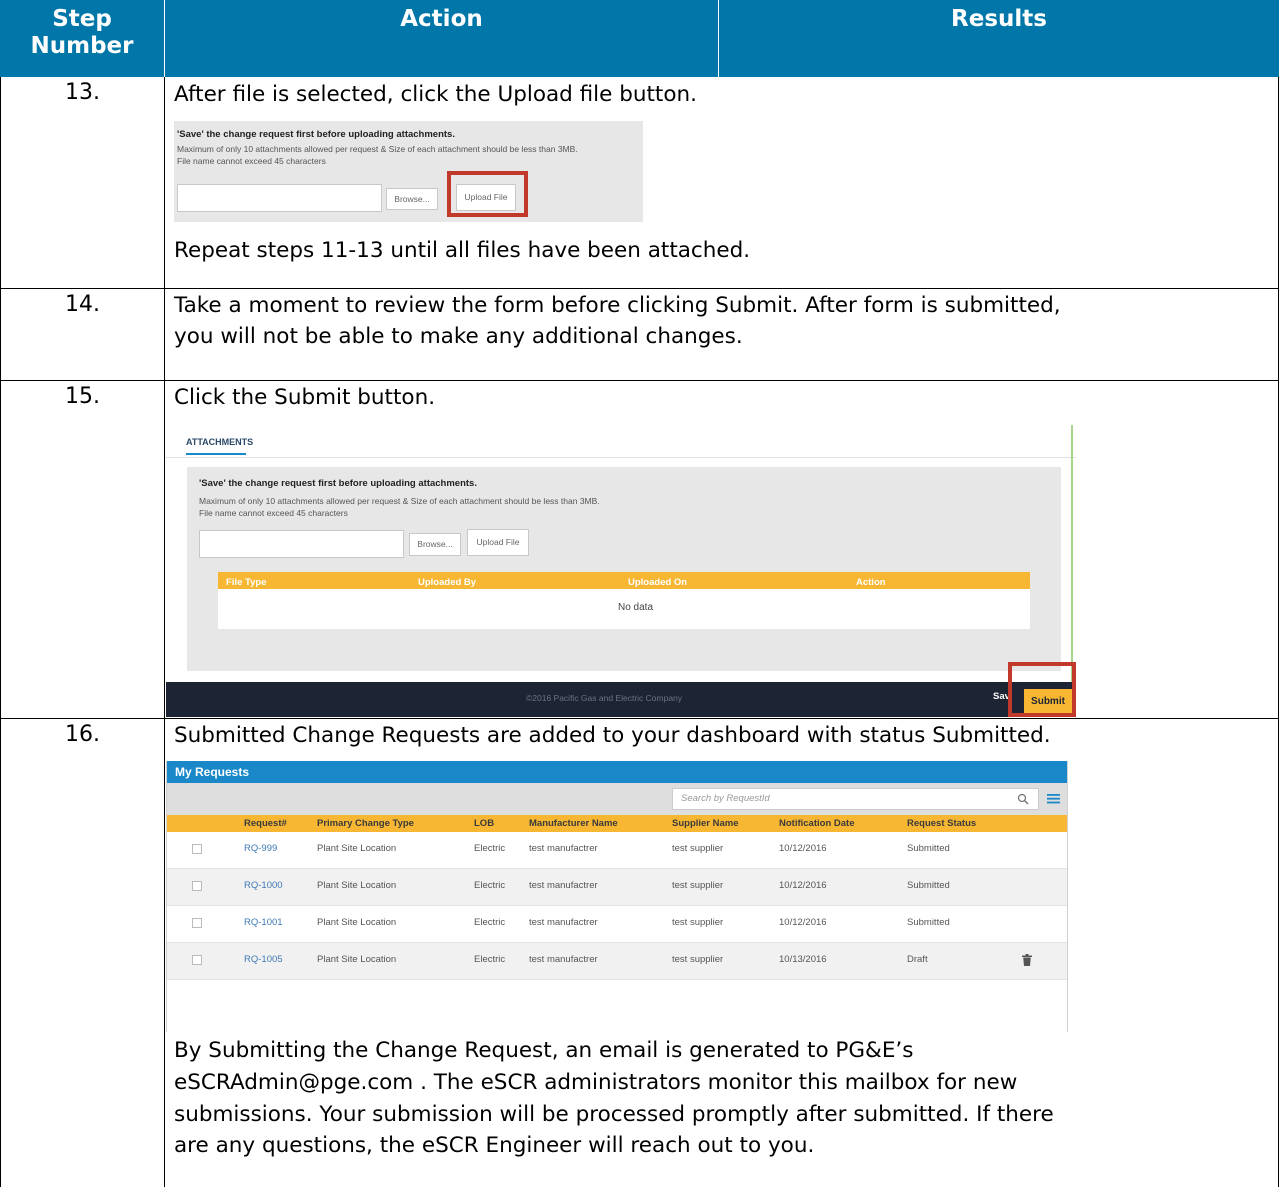 Image resolution: width=1279 pixels, height=1187 pixels. What do you see at coordinates (705, 823) in the screenshot?
I see `col-supplier-name: Supplier Name` at bounding box center [705, 823].